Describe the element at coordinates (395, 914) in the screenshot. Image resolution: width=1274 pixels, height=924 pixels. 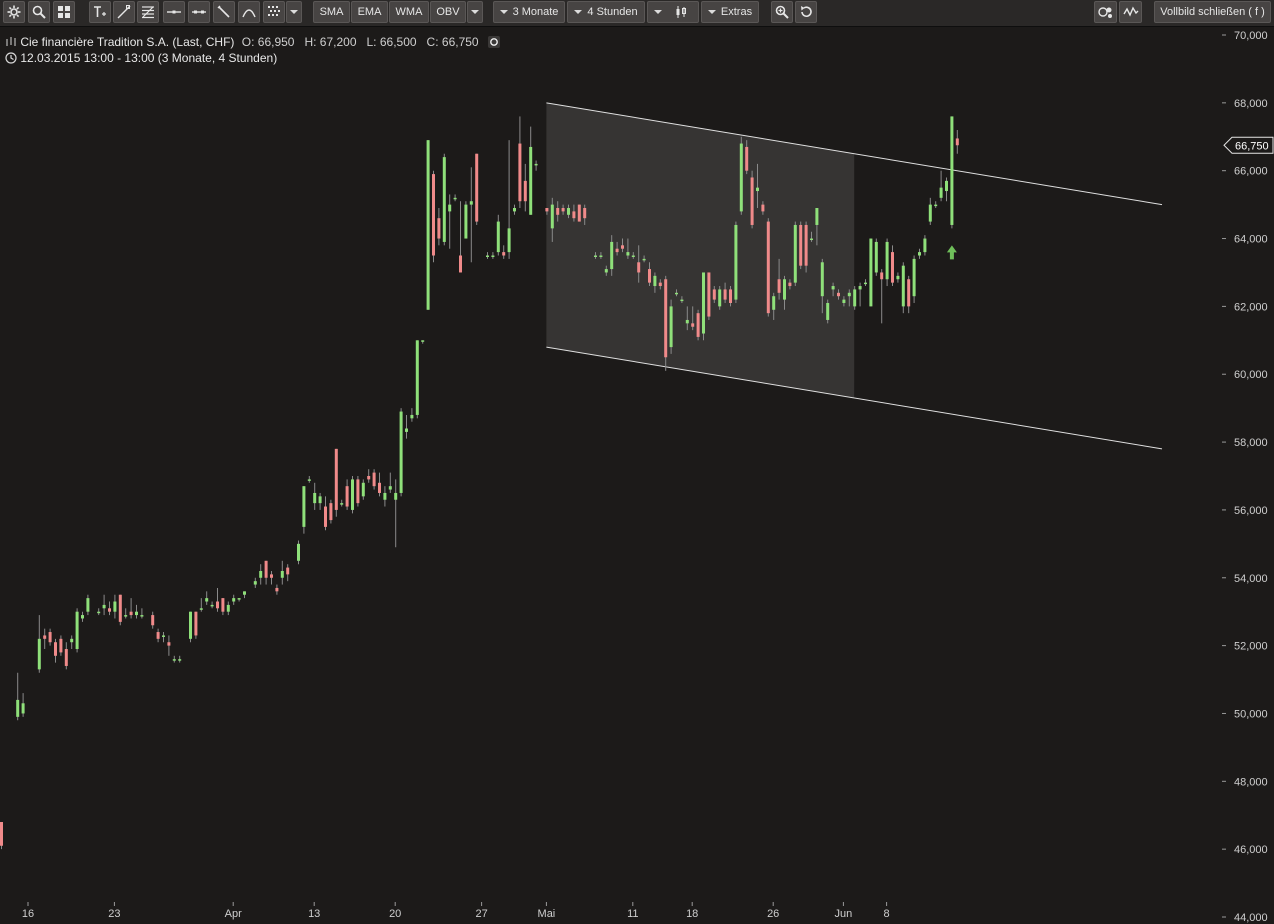
I see `x-tick-label: 20` at that location.